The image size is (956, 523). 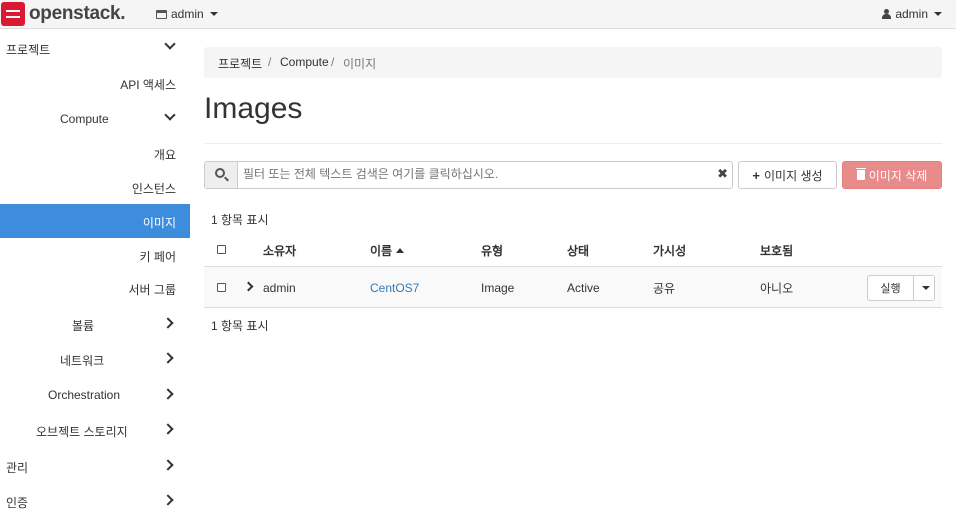 I want to click on sidebar-item-label: 네트워크, so click(x=82, y=361).